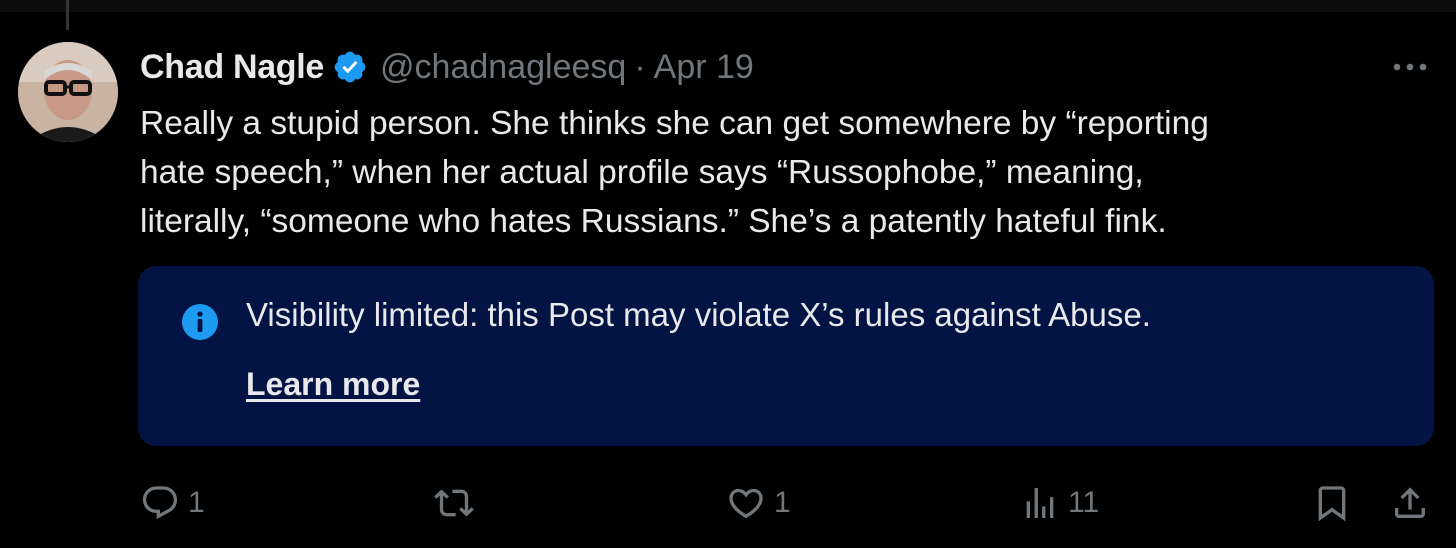 Image resolution: width=1456 pixels, height=548 pixels. I want to click on avatar, so click(68, 92).